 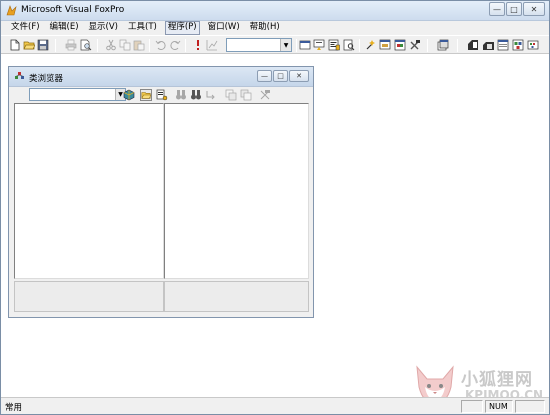 What do you see at coordinates (514, 9) in the screenshot?
I see `maximize-button: □` at bounding box center [514, 9].